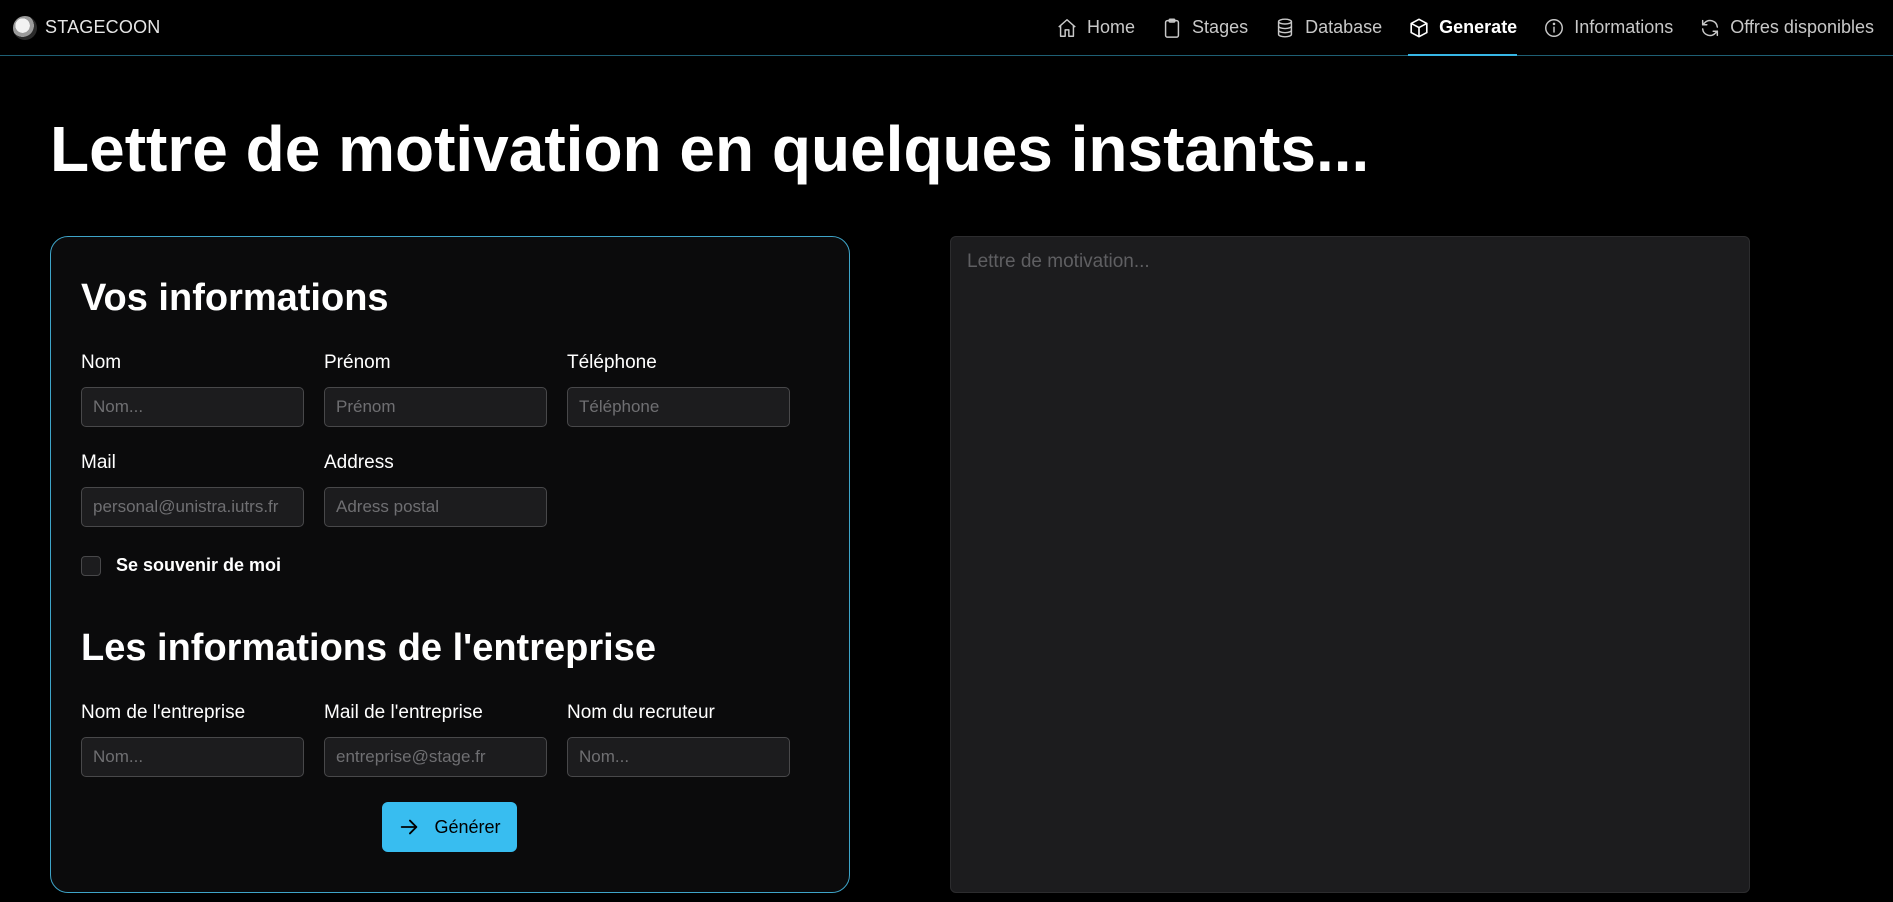 The height and width of the screenshot is (902, 1893). What do you see at coordinates (192, 407) in the screenshot?
I see `nom-input` at bounding box center [192, 407].